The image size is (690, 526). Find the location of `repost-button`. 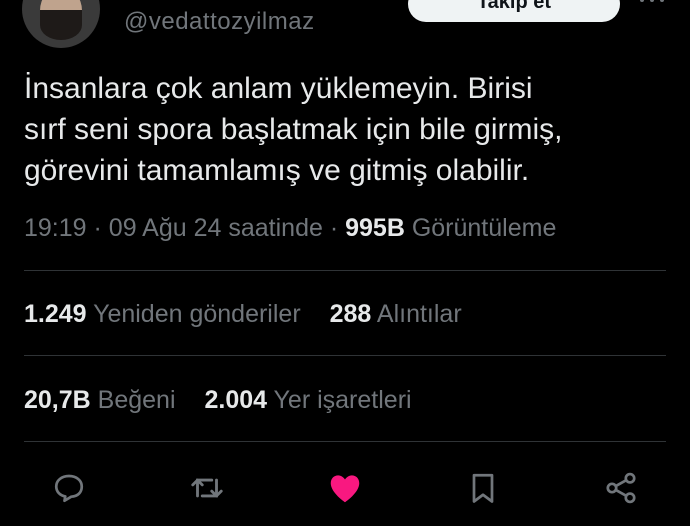

repost-button is located at coordinates (207, 488).